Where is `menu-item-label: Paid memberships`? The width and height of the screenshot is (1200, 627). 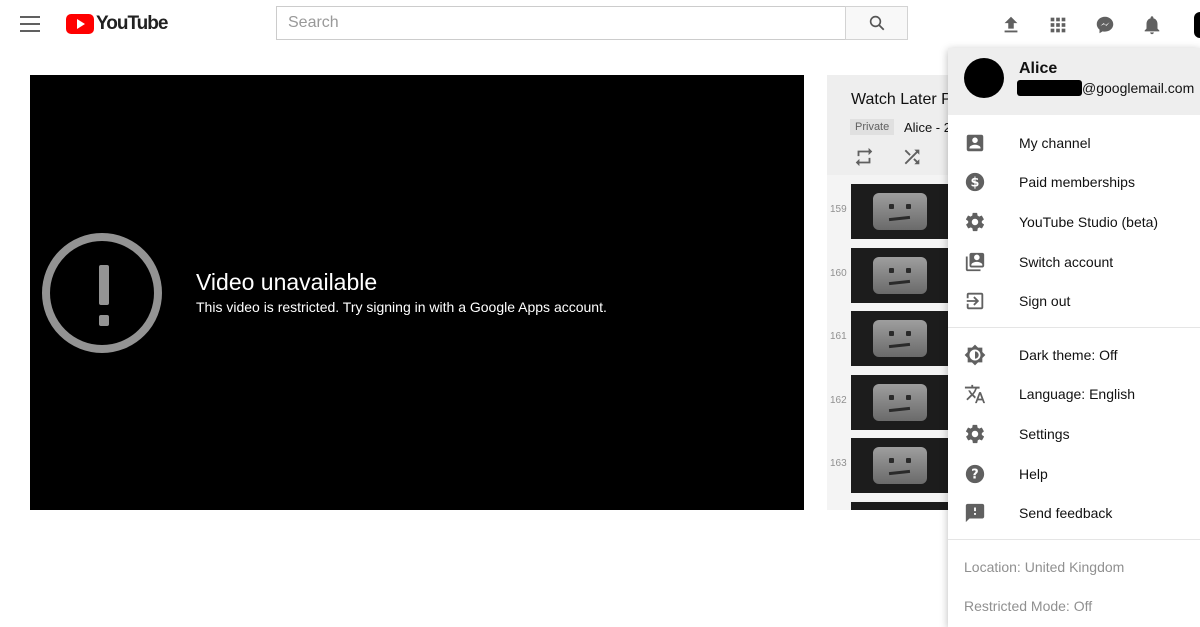 menu-item-label: Paid memberships is located at coordinates (1077, 182).